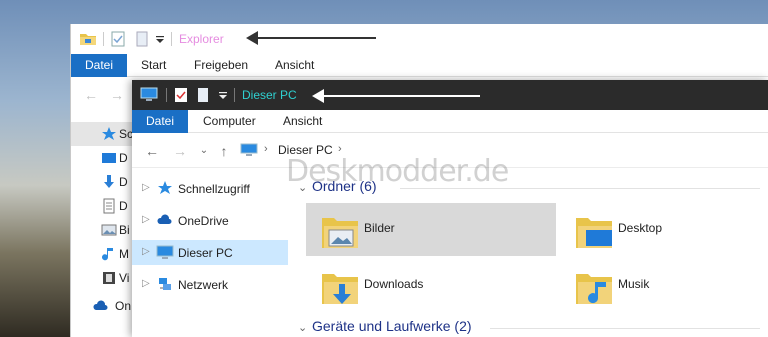 The height and width of the screenshot is (337, 768). What do you see at coordinates (431, 285) in the screenshot?
I see `folder-tile-downloads: Downloads` at bounding box center [431, 285].